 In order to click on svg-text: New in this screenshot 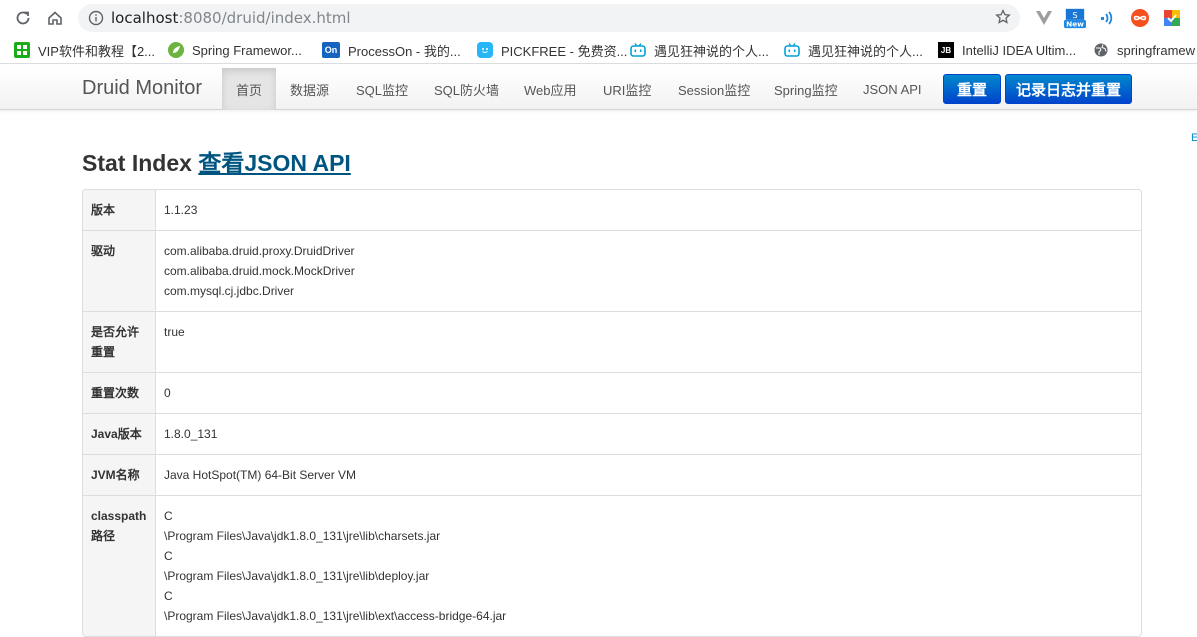, I will do `click(1075, 24)`.